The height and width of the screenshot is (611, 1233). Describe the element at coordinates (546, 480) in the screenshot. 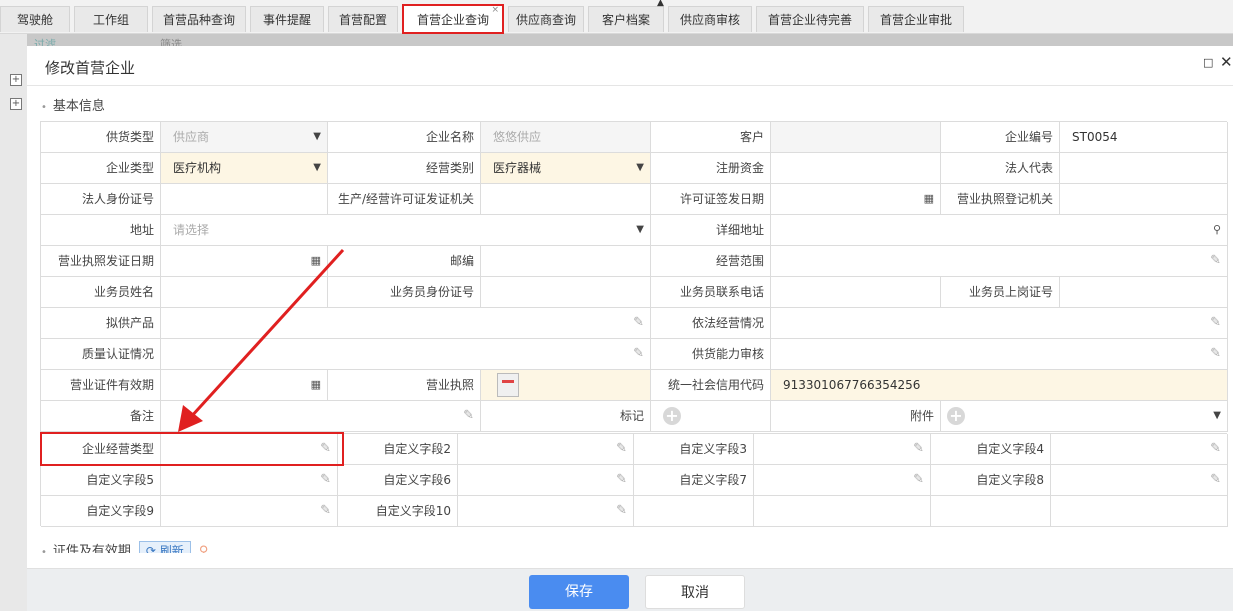

I see `custom6-input: ✎` at that location.